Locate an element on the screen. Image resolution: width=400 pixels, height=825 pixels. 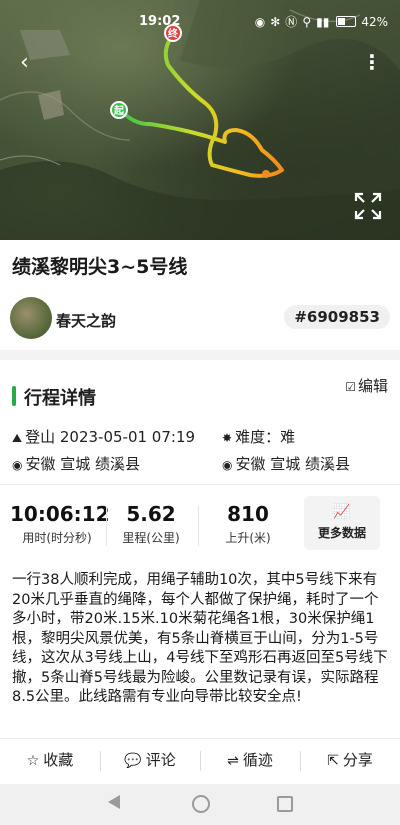
distance-value: 5.62 is located at coordinates (151, 514).